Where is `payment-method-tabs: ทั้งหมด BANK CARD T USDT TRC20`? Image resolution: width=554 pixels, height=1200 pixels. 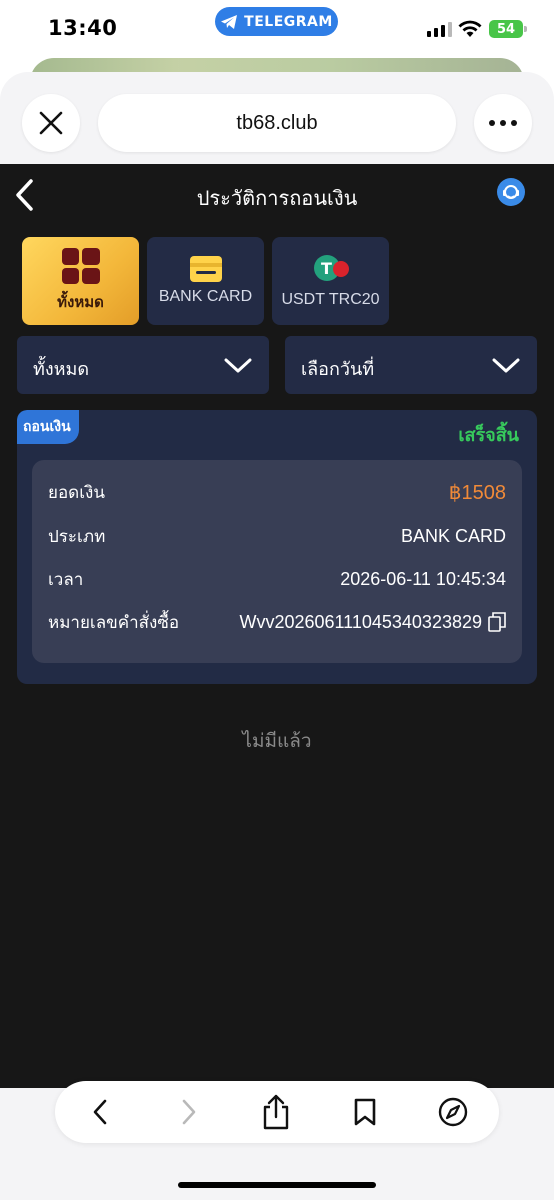
payment-method-tabs: ทั้งหมด BANK CARD T USDT TRC20 is located at coordinates (205, 281).